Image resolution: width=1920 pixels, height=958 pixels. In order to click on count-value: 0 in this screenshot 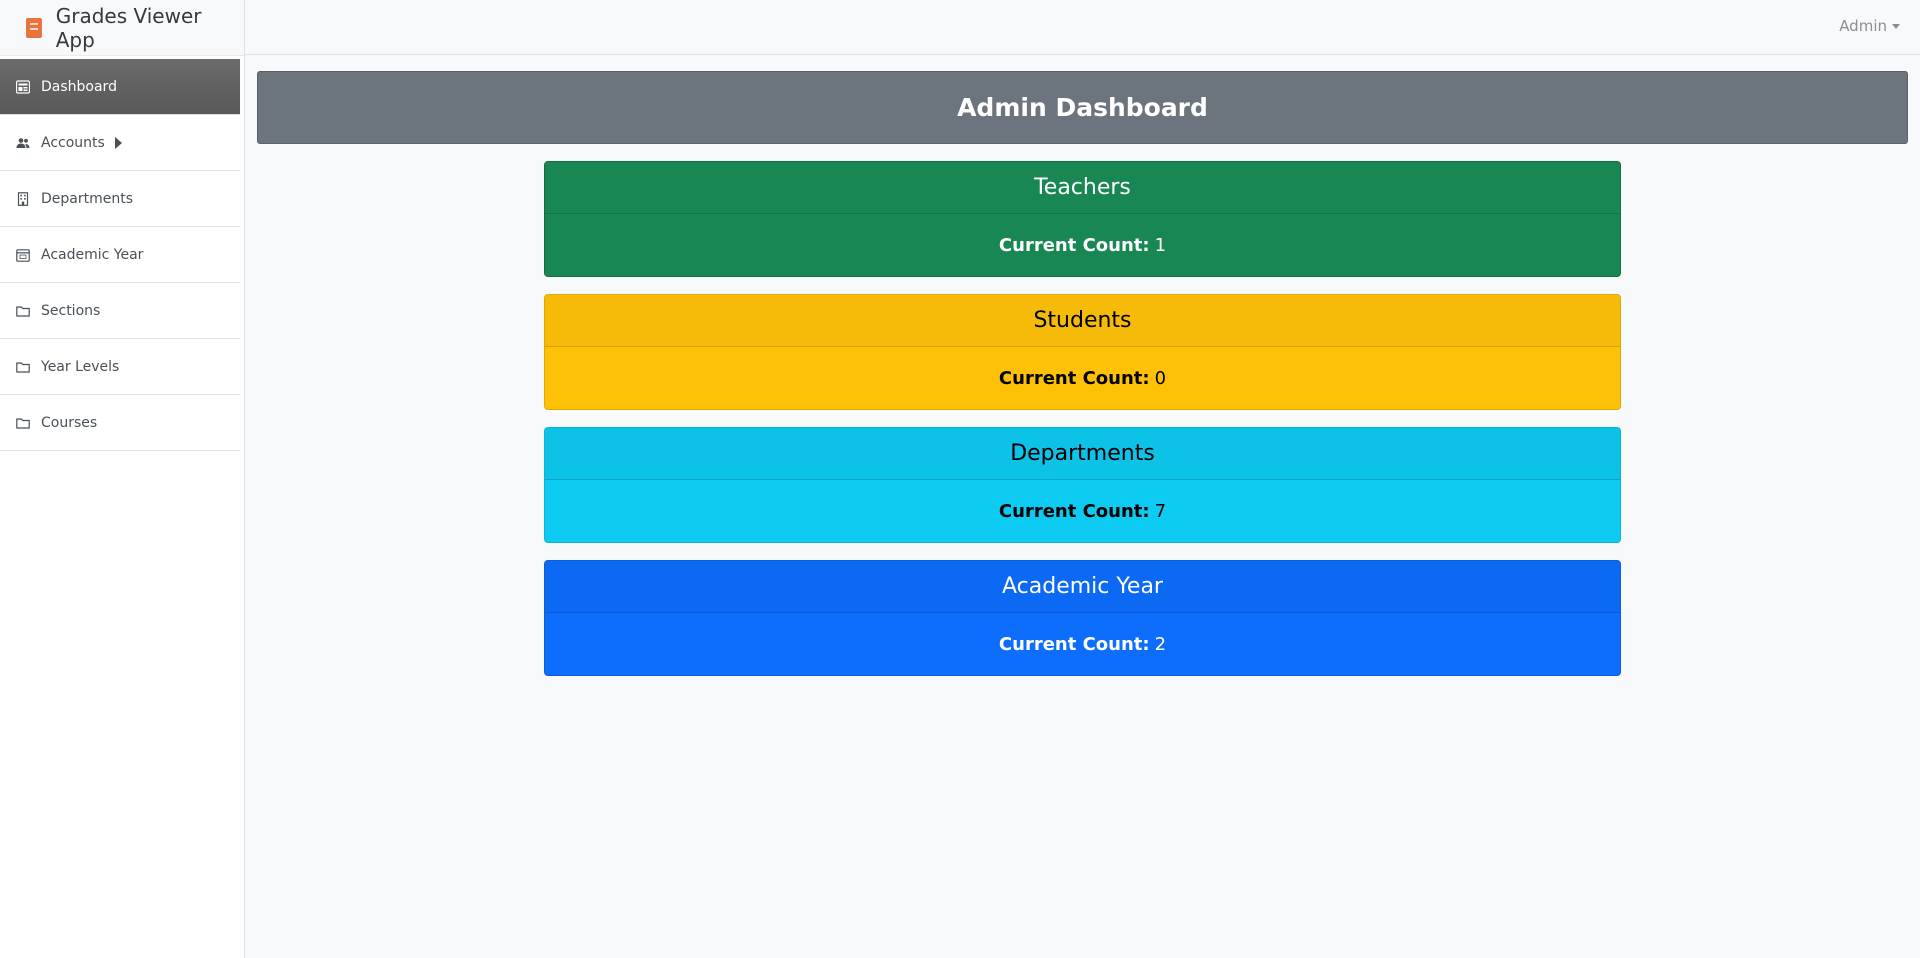, I will do `click(1160, 378)`.